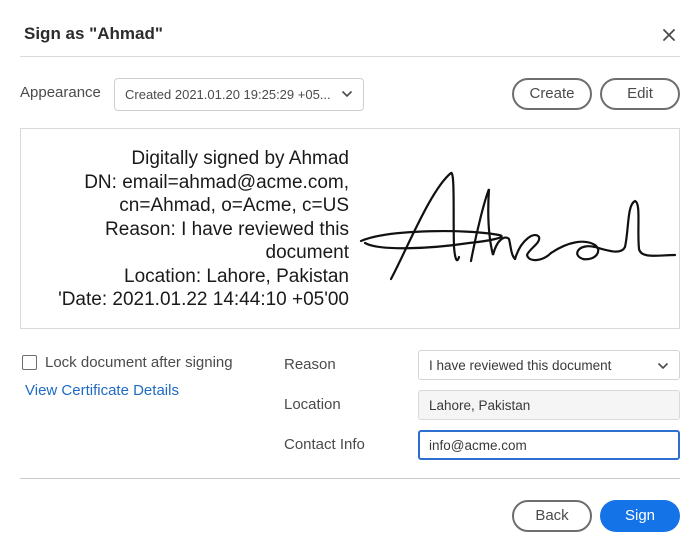 This screenshot has height=557, width=700. What do you see at coordinates (236, 276) in the screenshot?
I see `signature-line: Location: Lahore, Pakistan` at bounding box center [236, 276].